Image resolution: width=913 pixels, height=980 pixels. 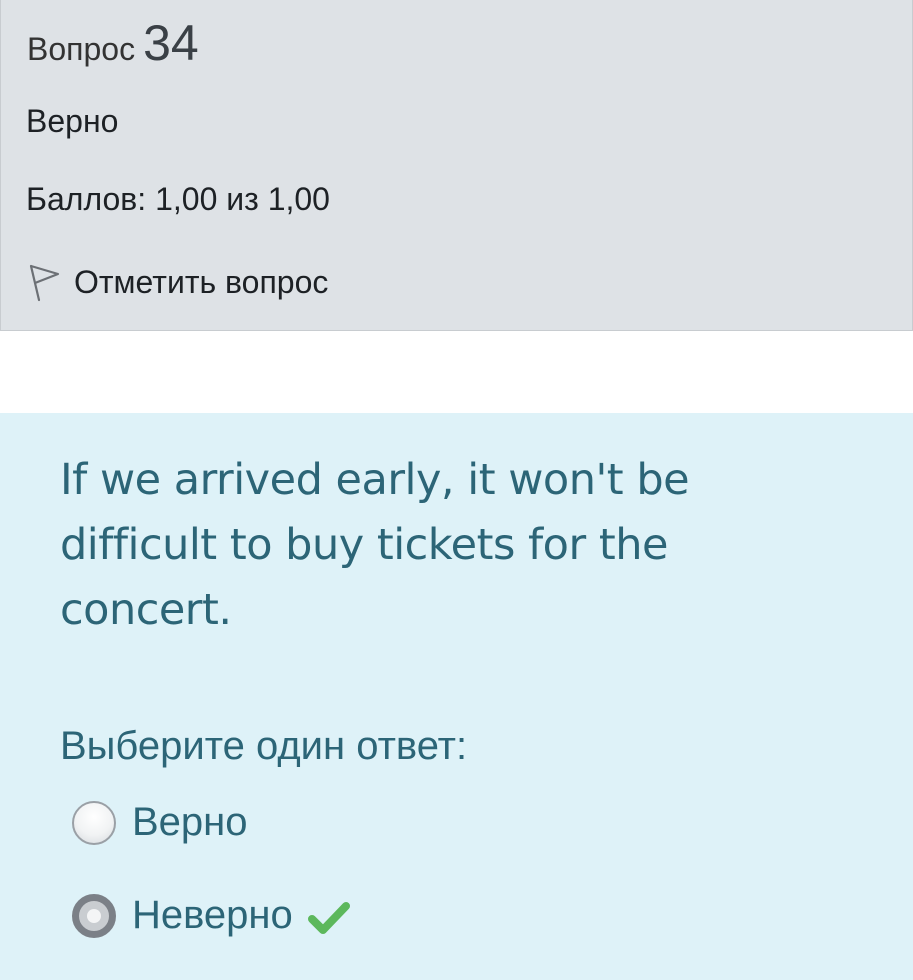 What do you see at coordinates (264, 746) in the screenshot?
I see `answer-prompt: Выберите один ответ:` at bounding box center [264, 746].